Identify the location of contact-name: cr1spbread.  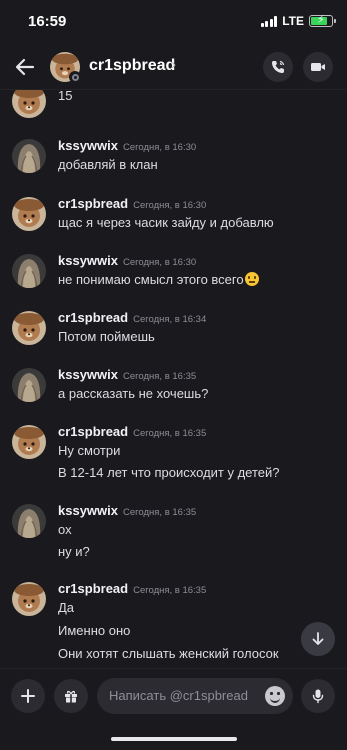
(132, 66).